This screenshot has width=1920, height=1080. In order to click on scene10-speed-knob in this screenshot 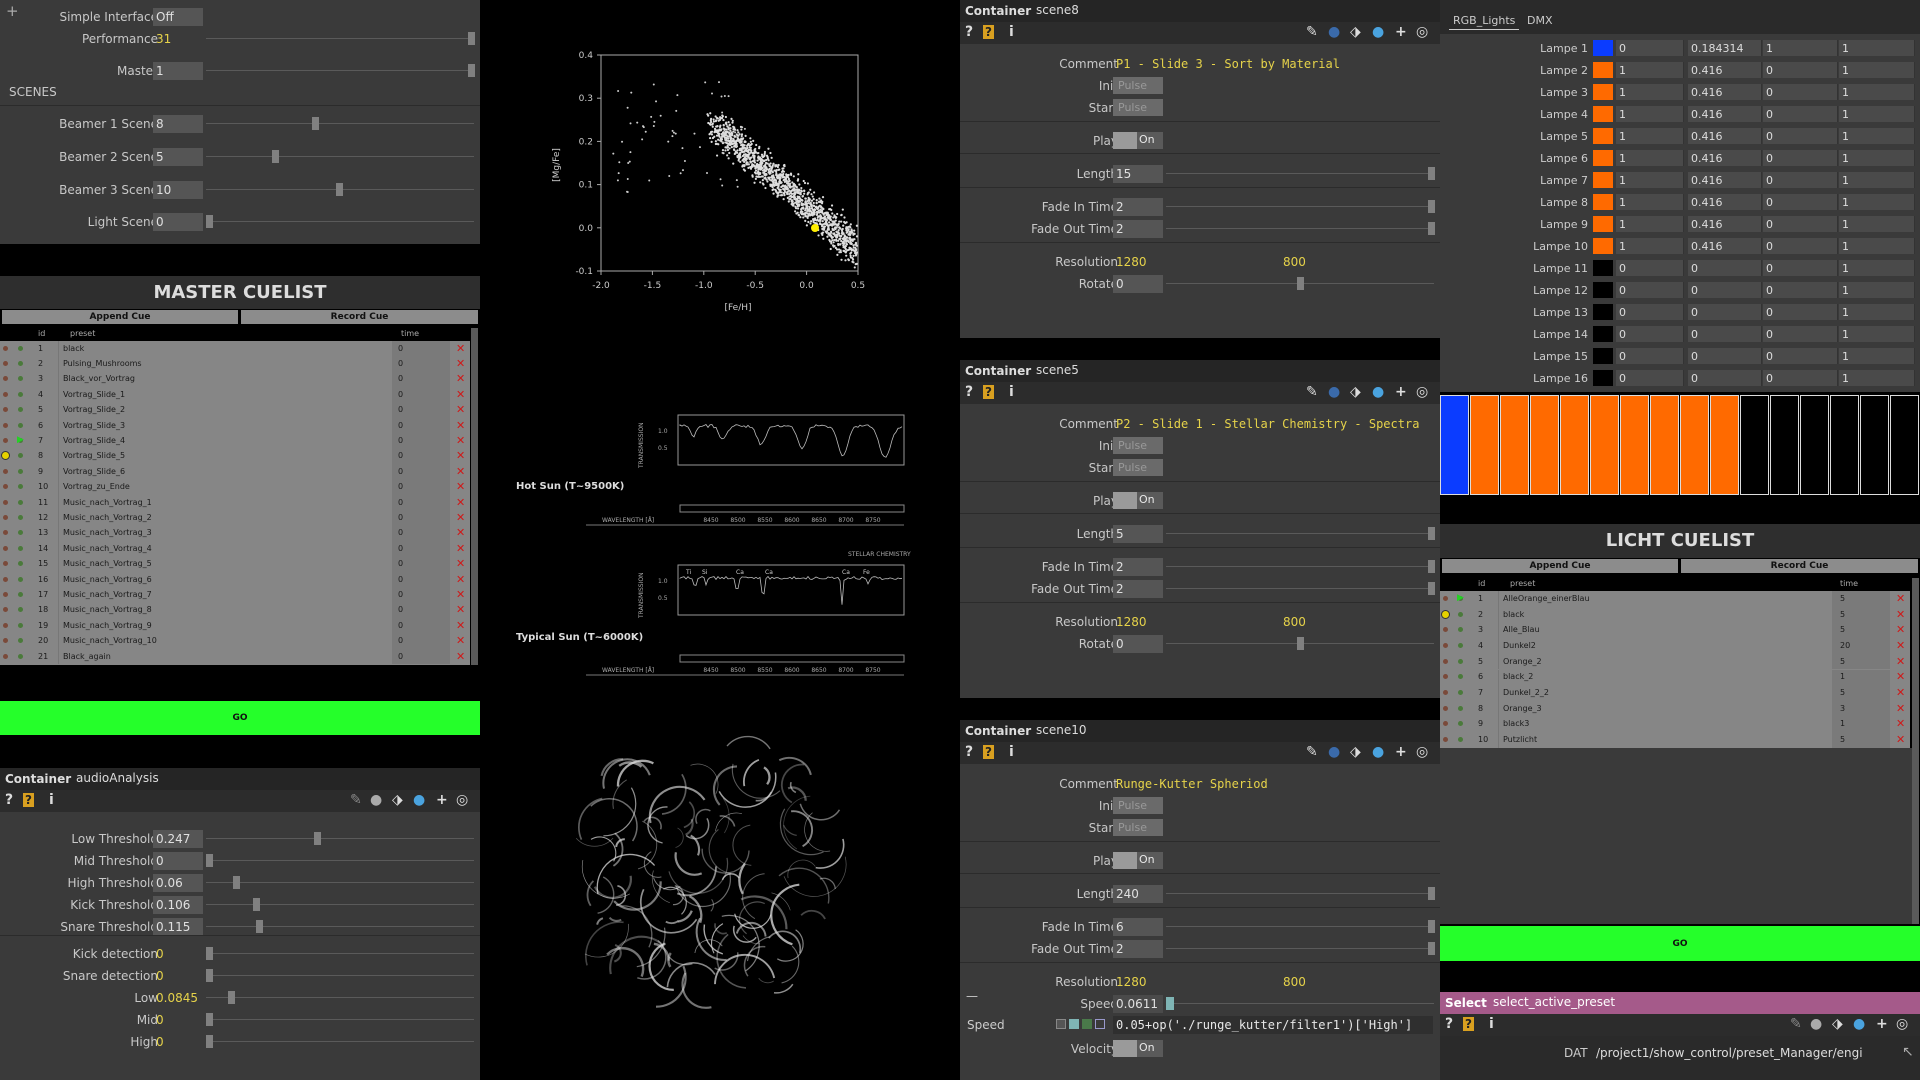, I will do `click(1170, 1003)`.